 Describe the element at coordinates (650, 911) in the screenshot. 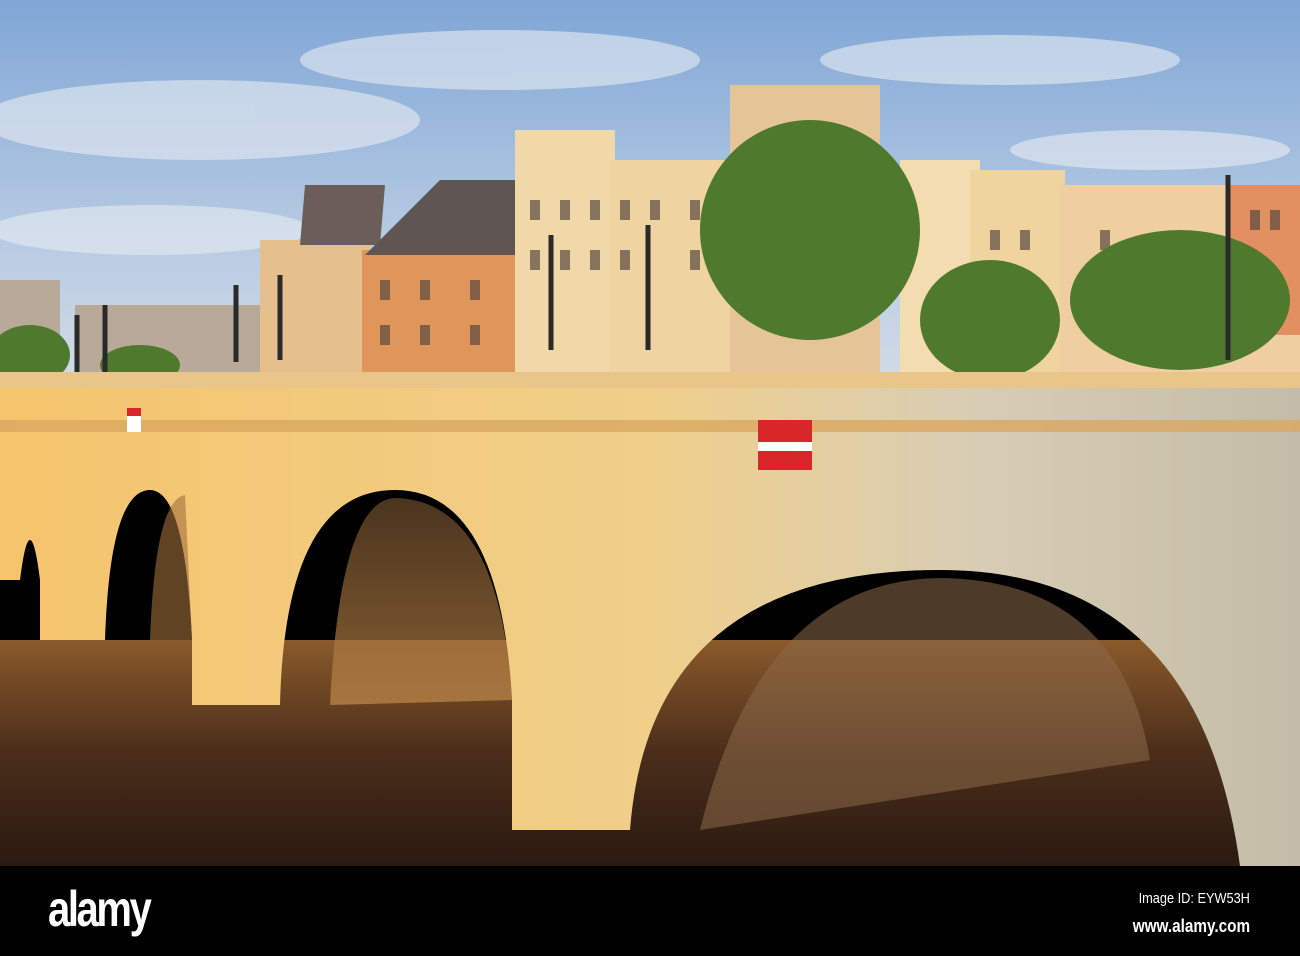

I see `watermark-bar: alamy Image ID: EYW53H www.alamy.com` at that location.